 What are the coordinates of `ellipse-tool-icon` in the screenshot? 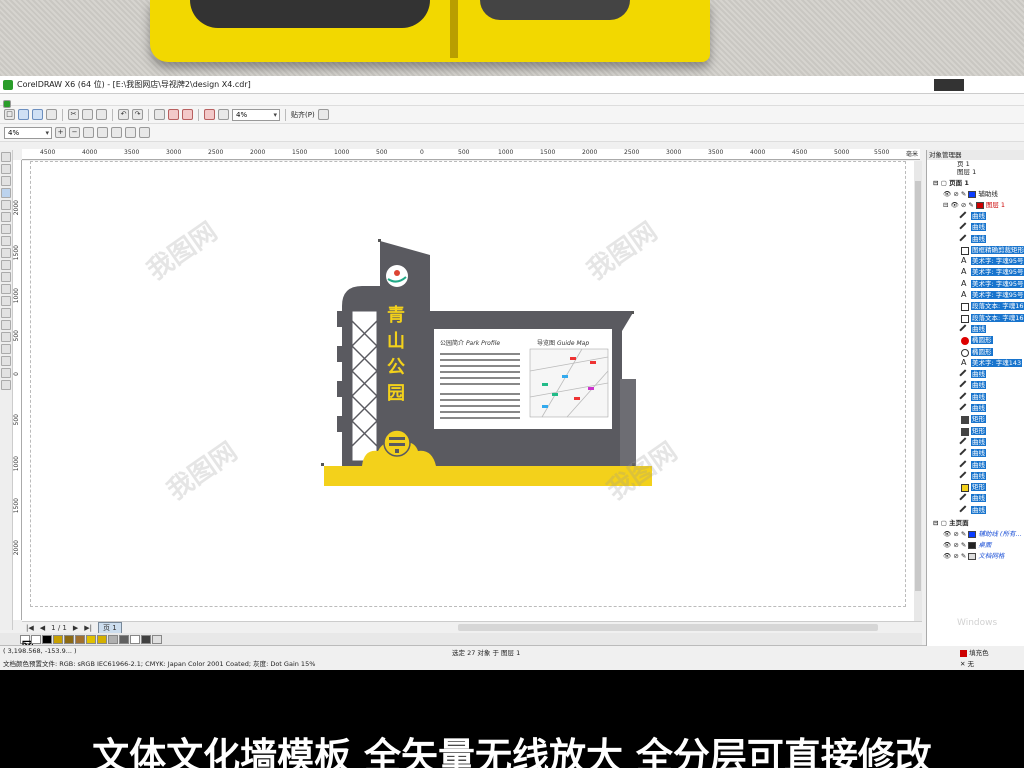 It's located at (6, 241).